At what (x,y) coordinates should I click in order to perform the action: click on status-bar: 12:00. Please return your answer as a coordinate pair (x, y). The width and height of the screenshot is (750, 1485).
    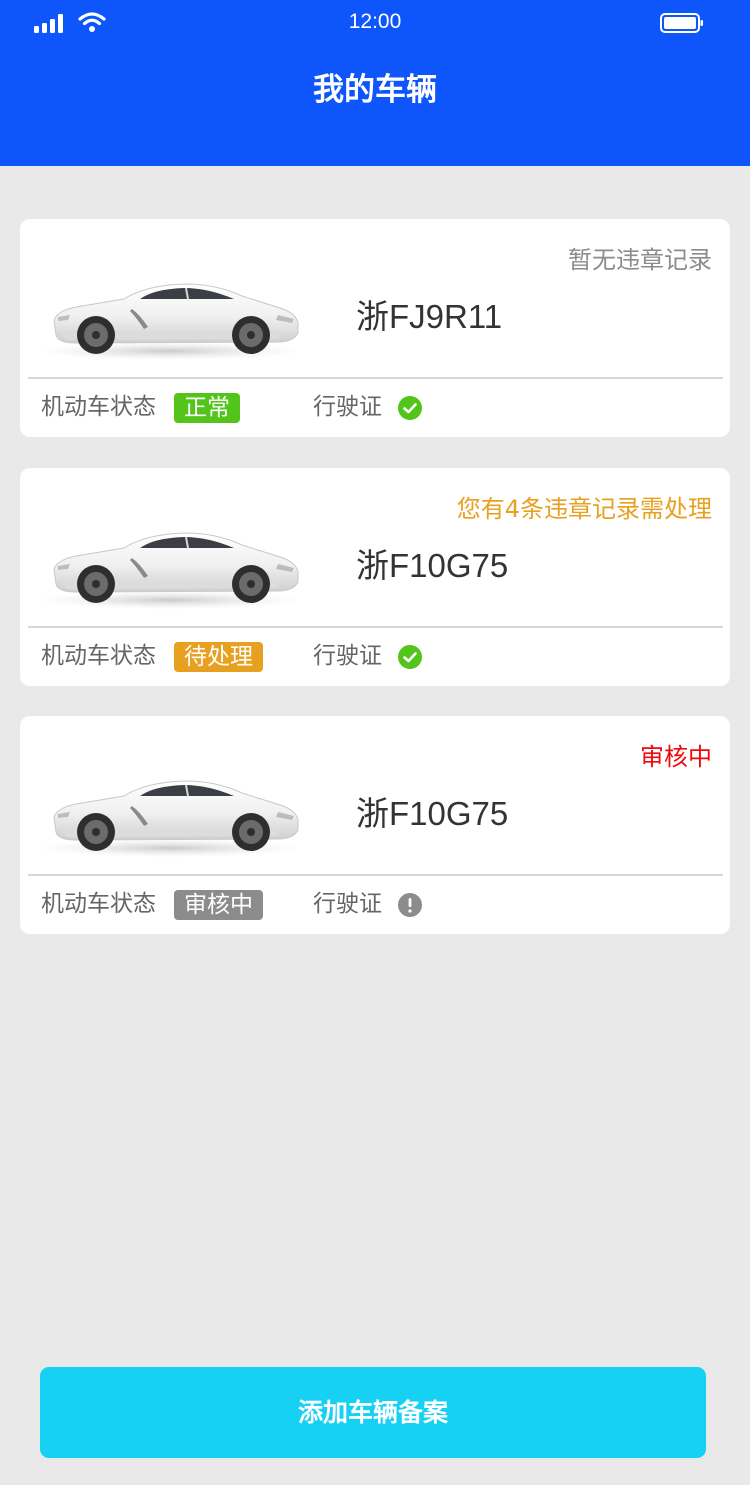
    Looking at the image, I should click on (375, 22).